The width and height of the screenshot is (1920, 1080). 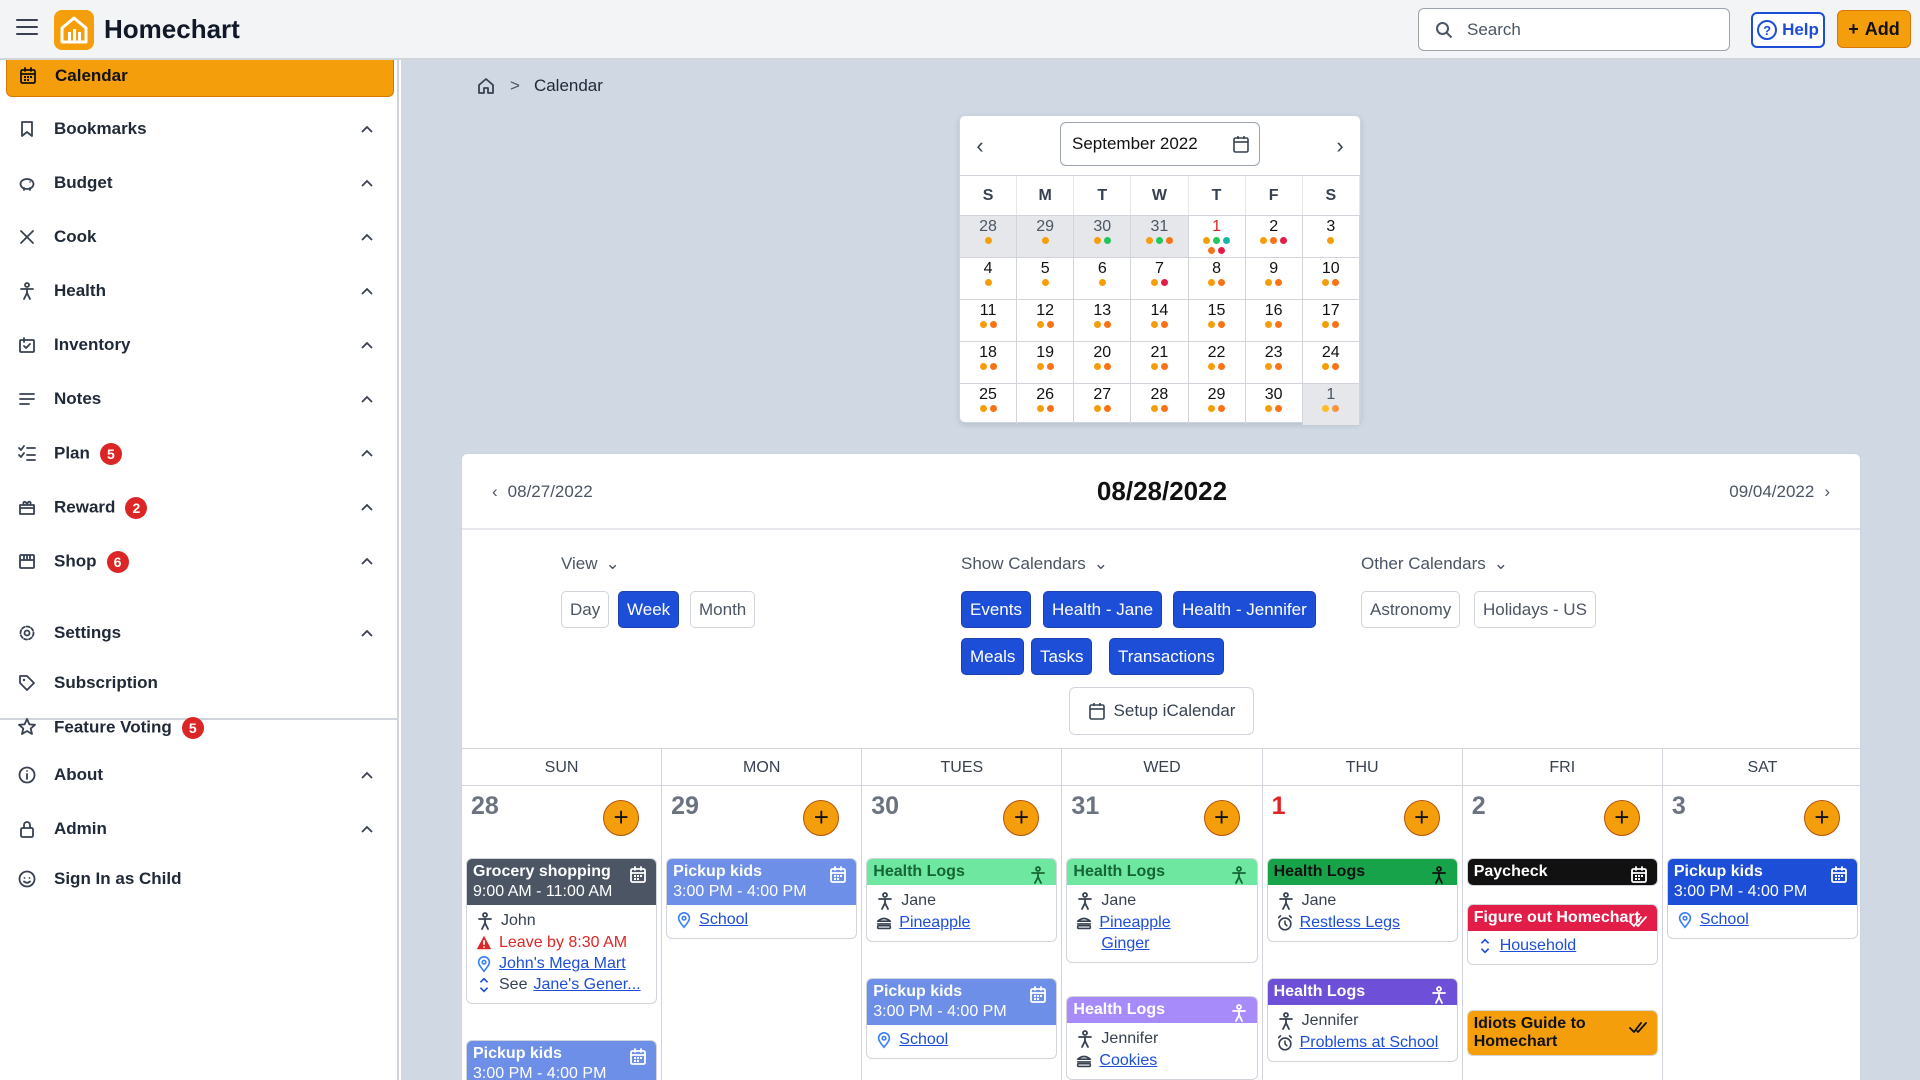 What do you see at coordinates (1331, 362) in the screenshot?
I see `mini-day-cell: 24` at bounding box center [1331, 362].